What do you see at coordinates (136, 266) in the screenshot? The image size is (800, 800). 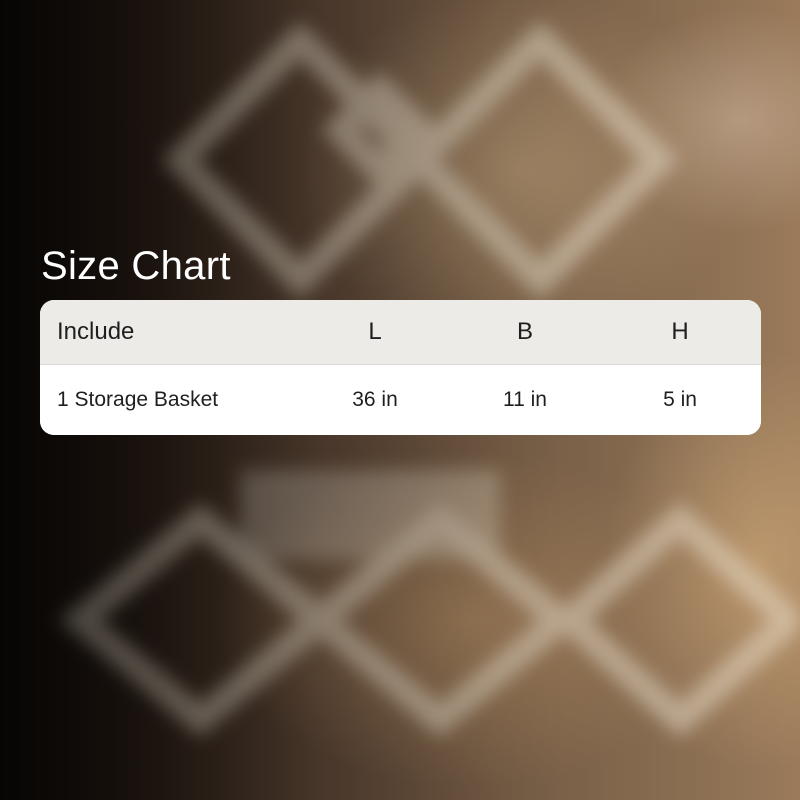 I see `page-title: Size Chart` at bounding box center [136, 266].